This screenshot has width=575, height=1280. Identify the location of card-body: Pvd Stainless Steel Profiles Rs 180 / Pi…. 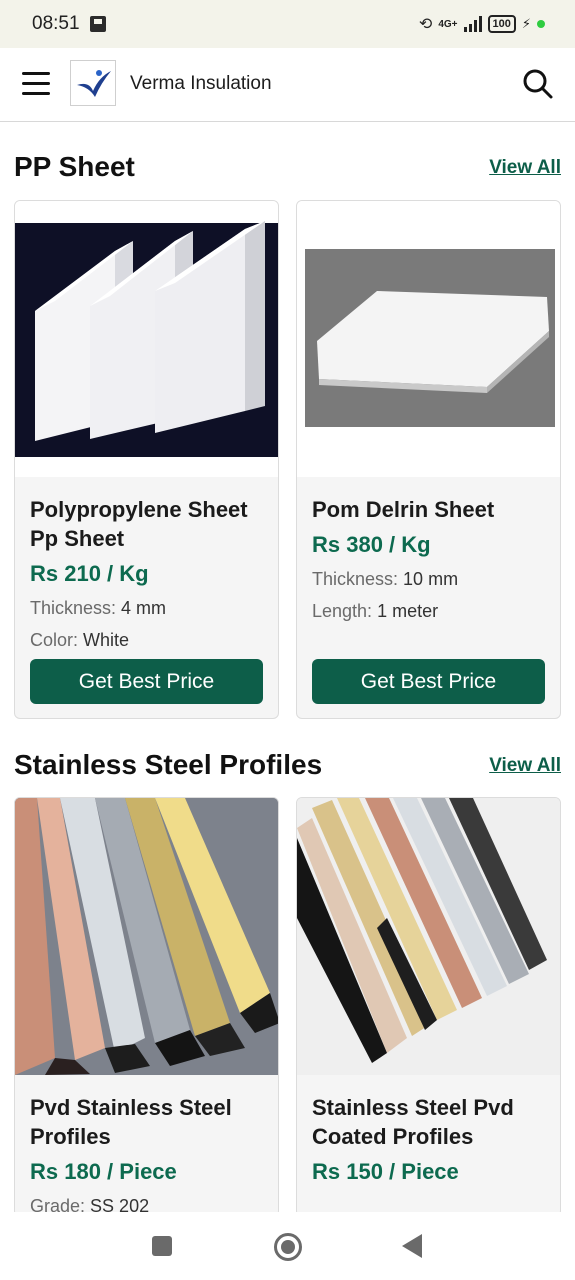
(146, 1145).